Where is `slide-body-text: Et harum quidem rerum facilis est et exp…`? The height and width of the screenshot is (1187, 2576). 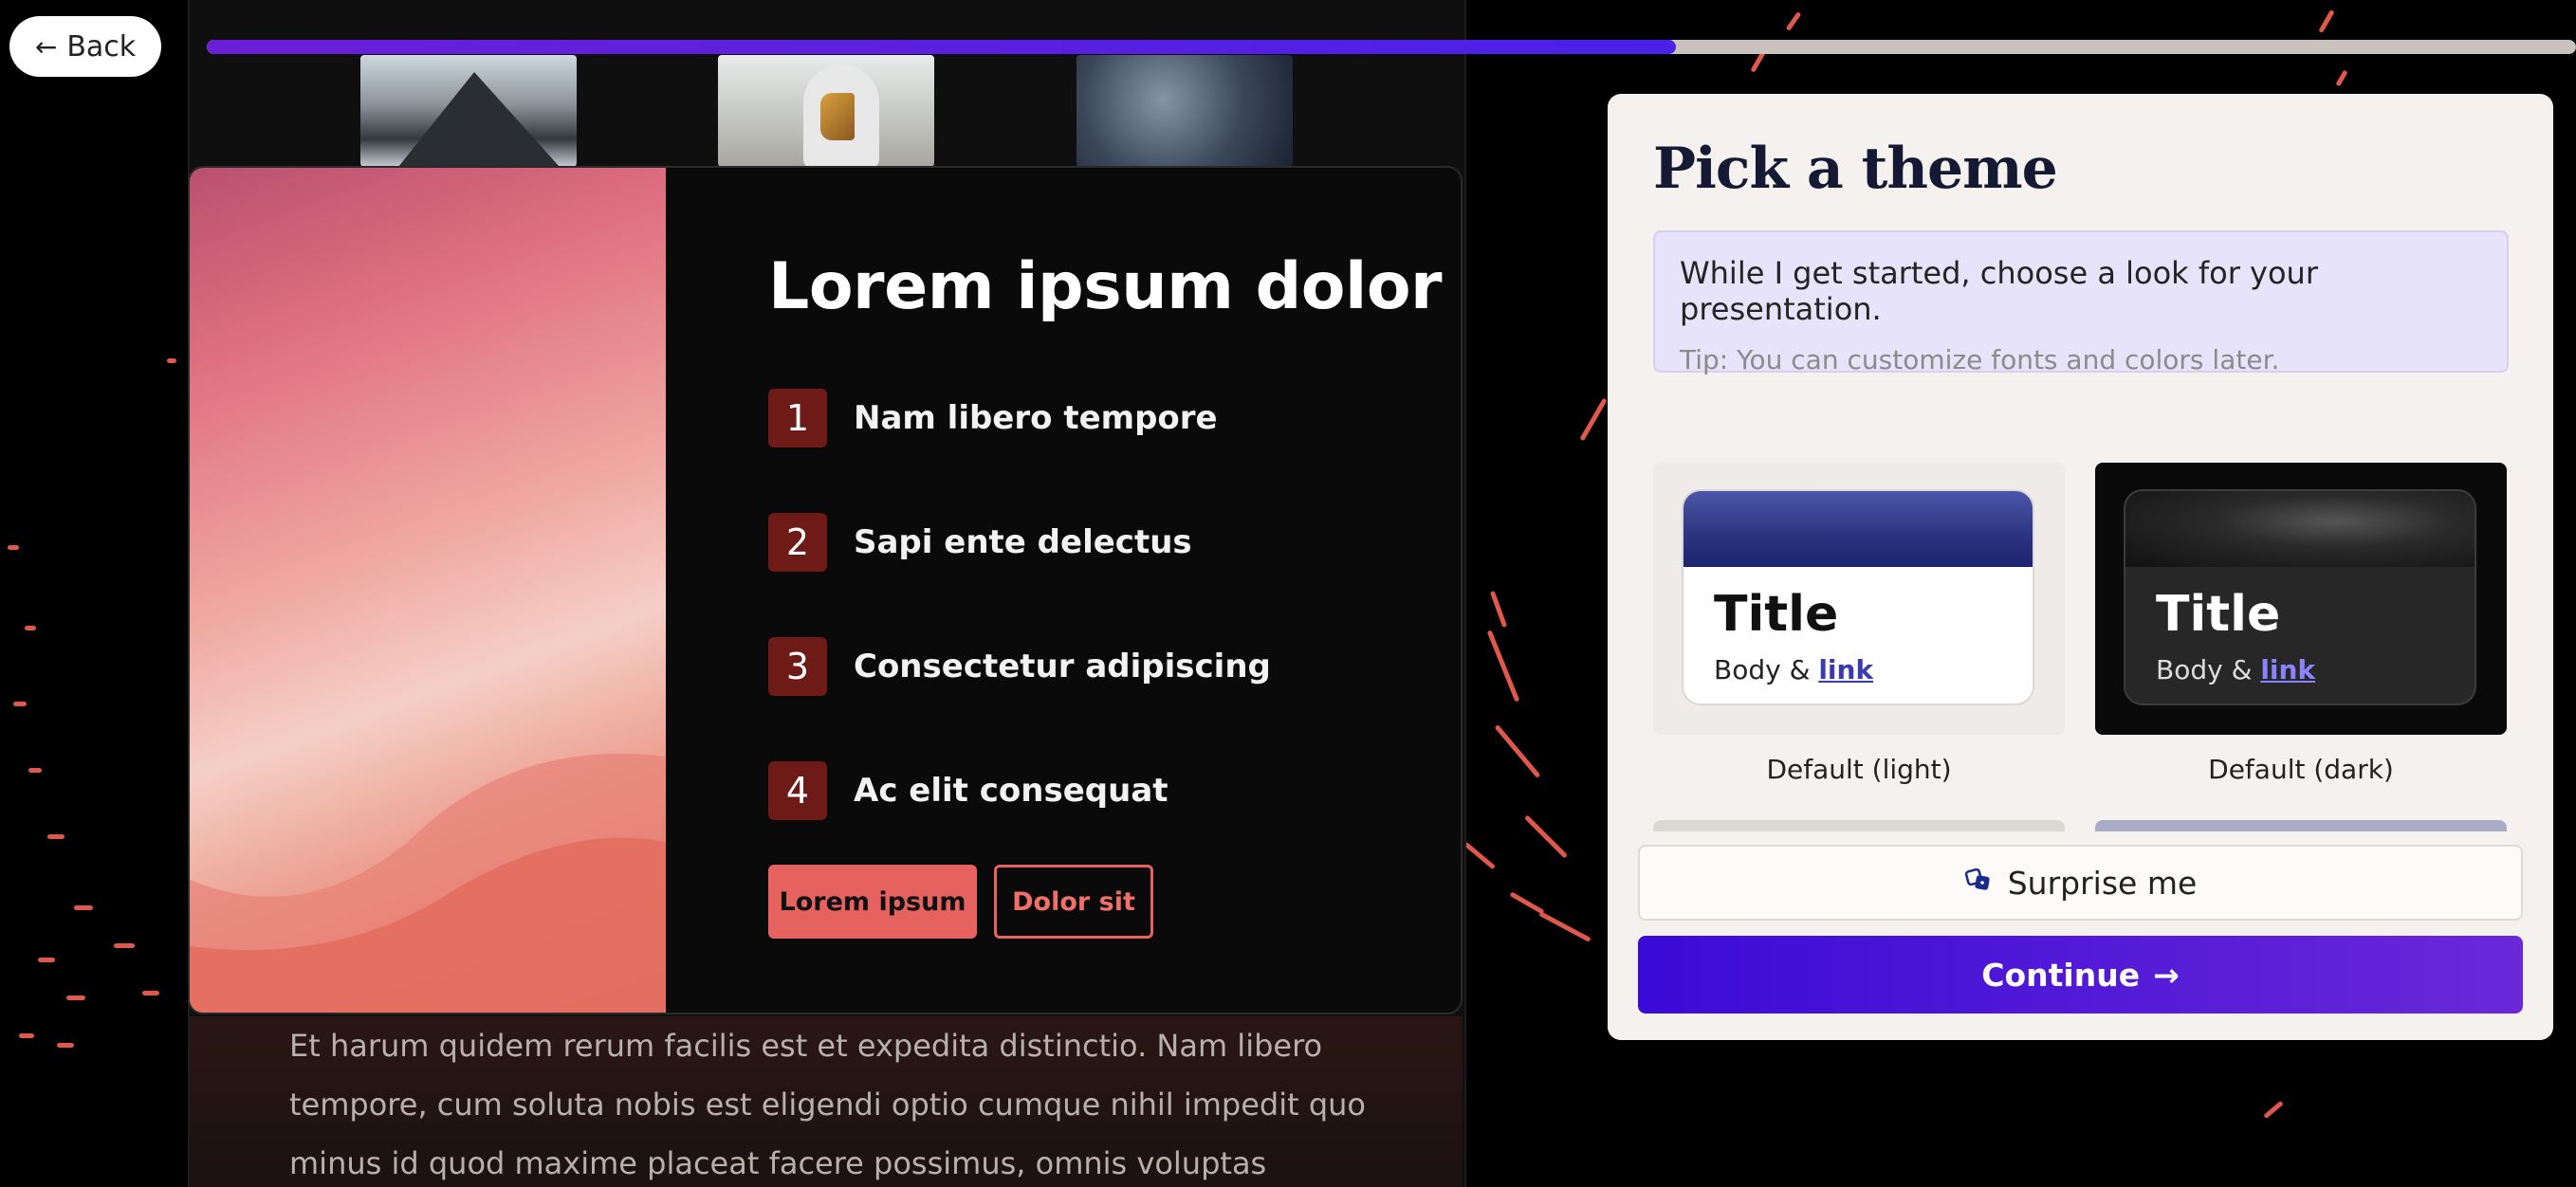 slide-body-text: Et harum quidem rerum facilis est et exp… is located at coordinates (827, 1104).